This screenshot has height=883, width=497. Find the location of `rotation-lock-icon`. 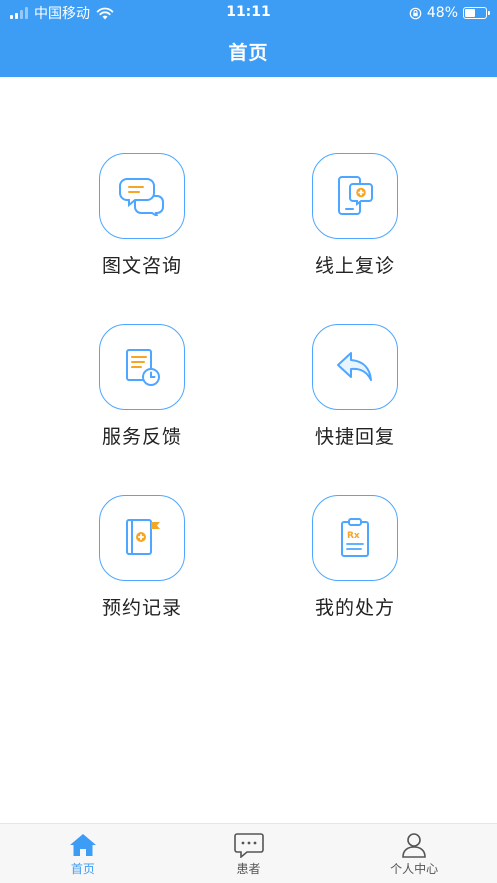

rotation-lock-icon is located at coordinates (415, 13).